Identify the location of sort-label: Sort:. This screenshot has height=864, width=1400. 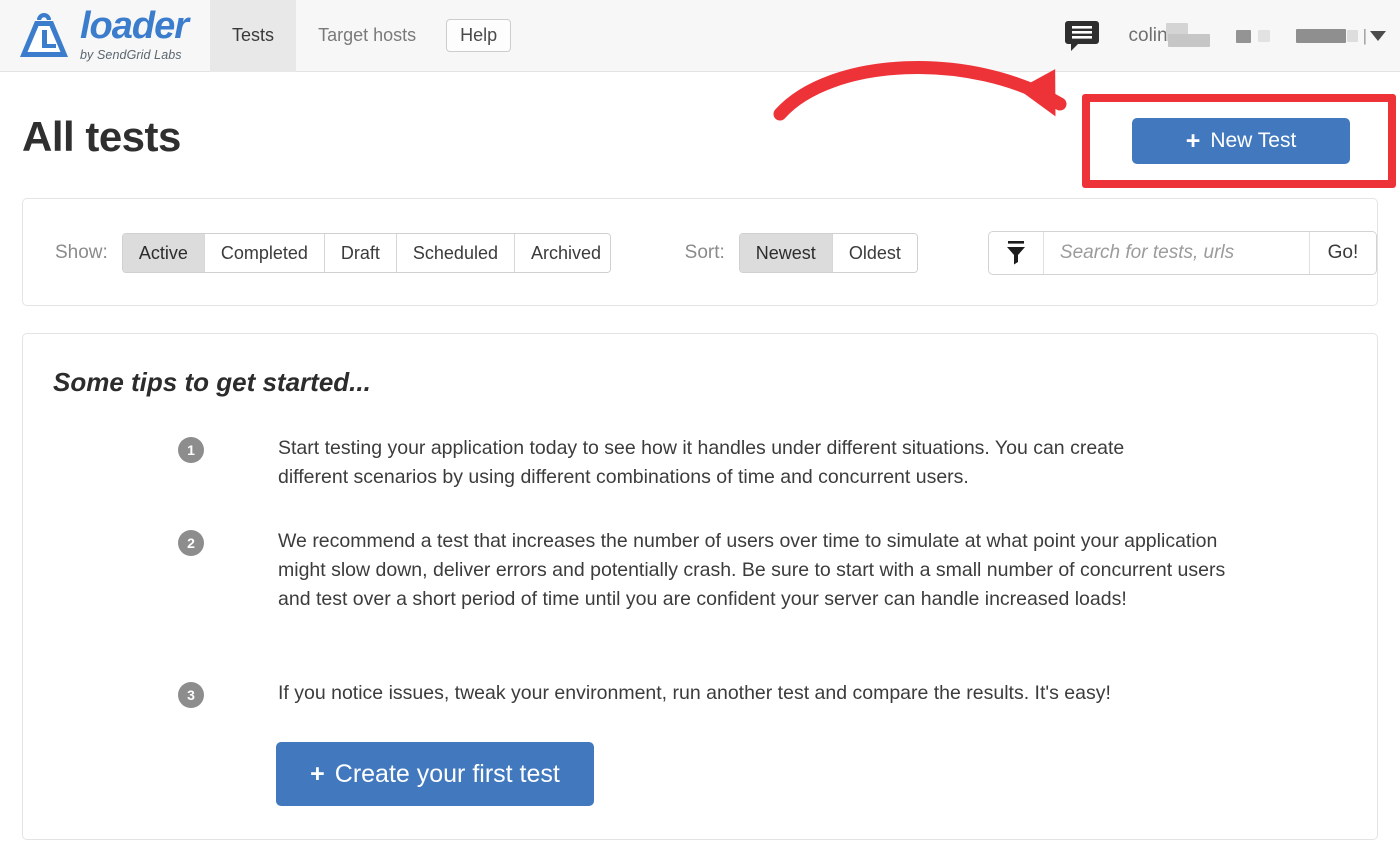
(704, 252).